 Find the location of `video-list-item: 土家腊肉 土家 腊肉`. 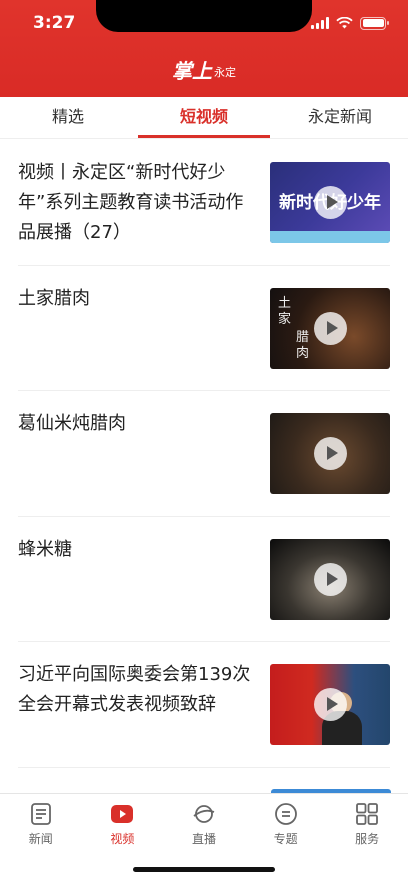

video-list-item: 土家腊肉 土家 腊肉 is located at coordinates (204, 328).